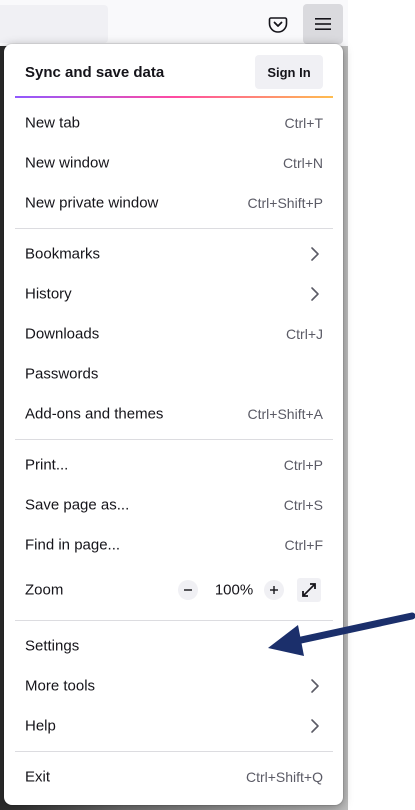  I want to click on menu-item-label: New window, so click(67, 163).